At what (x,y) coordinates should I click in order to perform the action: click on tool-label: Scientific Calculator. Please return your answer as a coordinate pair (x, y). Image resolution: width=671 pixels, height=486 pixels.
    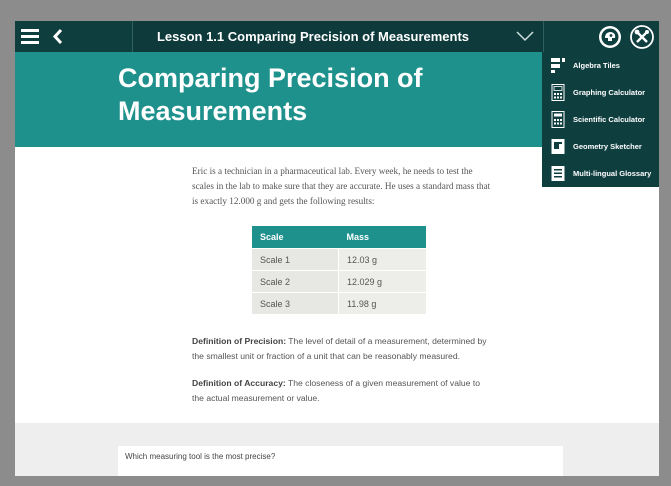
    Looking at the image, I should click on (609, 119).